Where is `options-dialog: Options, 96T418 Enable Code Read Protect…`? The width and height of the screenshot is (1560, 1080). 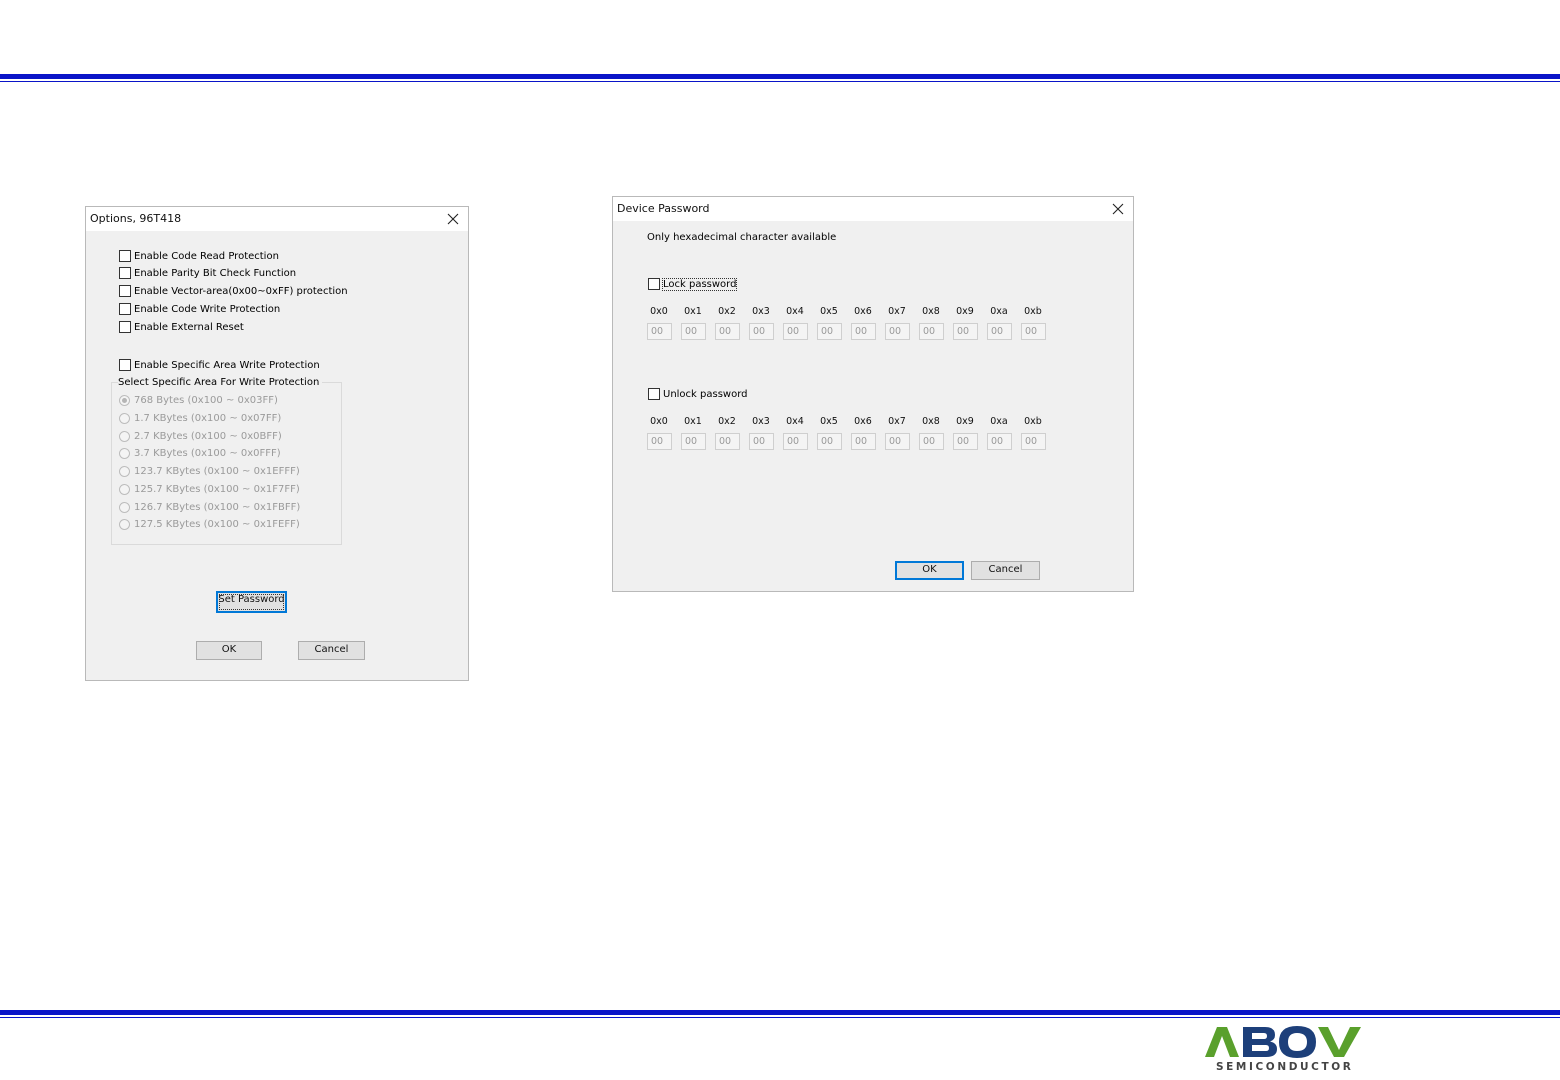 options-dialog: Options, 96T418 Enable Code Read Protect… is located at coordinates (277, 443).